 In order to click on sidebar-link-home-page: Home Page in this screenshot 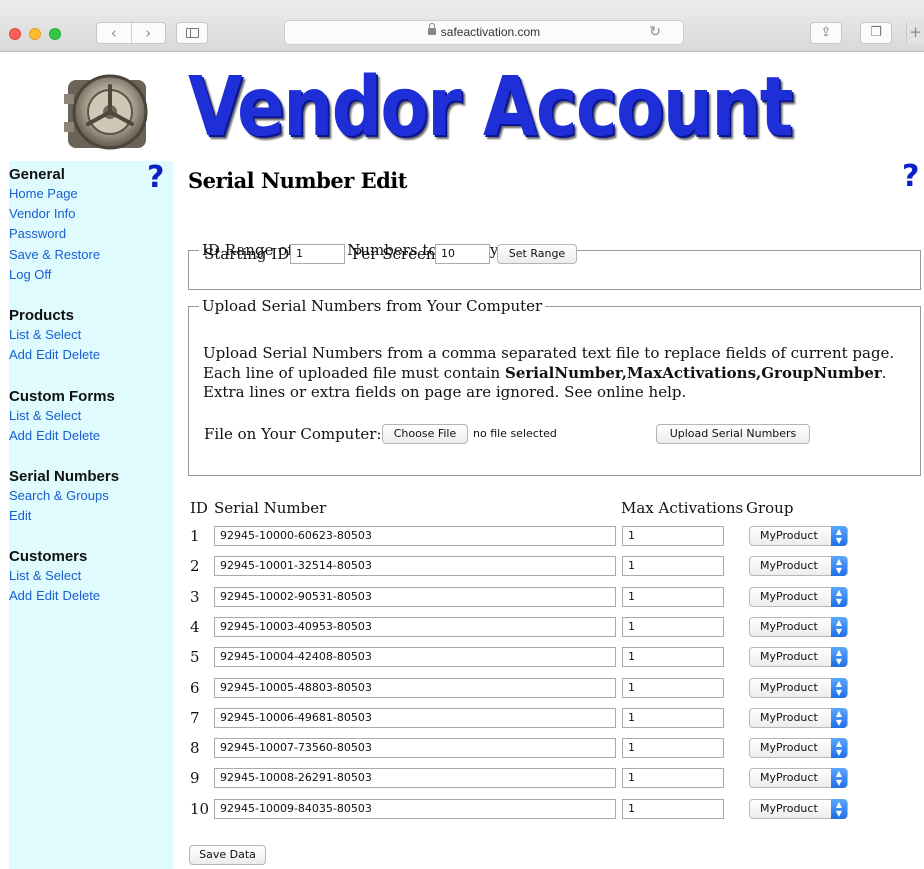, I will do `click(54, 194)`.